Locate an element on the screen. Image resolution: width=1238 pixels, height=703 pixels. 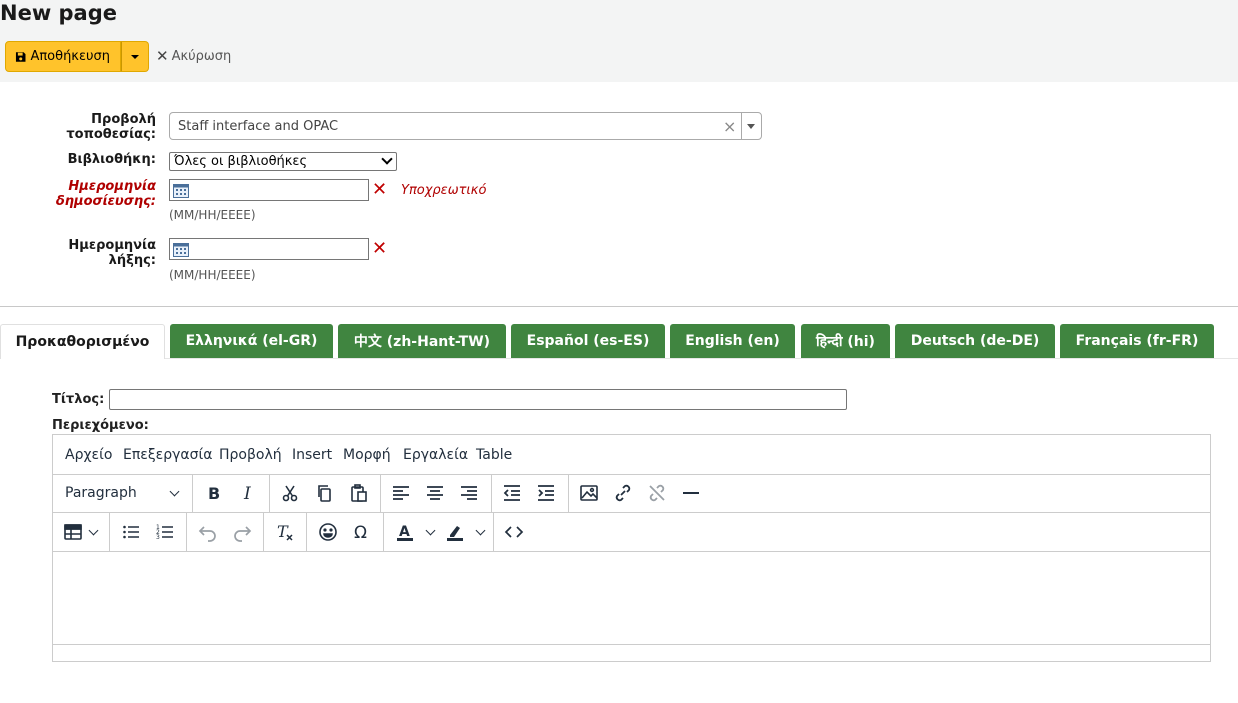
undo-icon is located at coordinates (207, 534).